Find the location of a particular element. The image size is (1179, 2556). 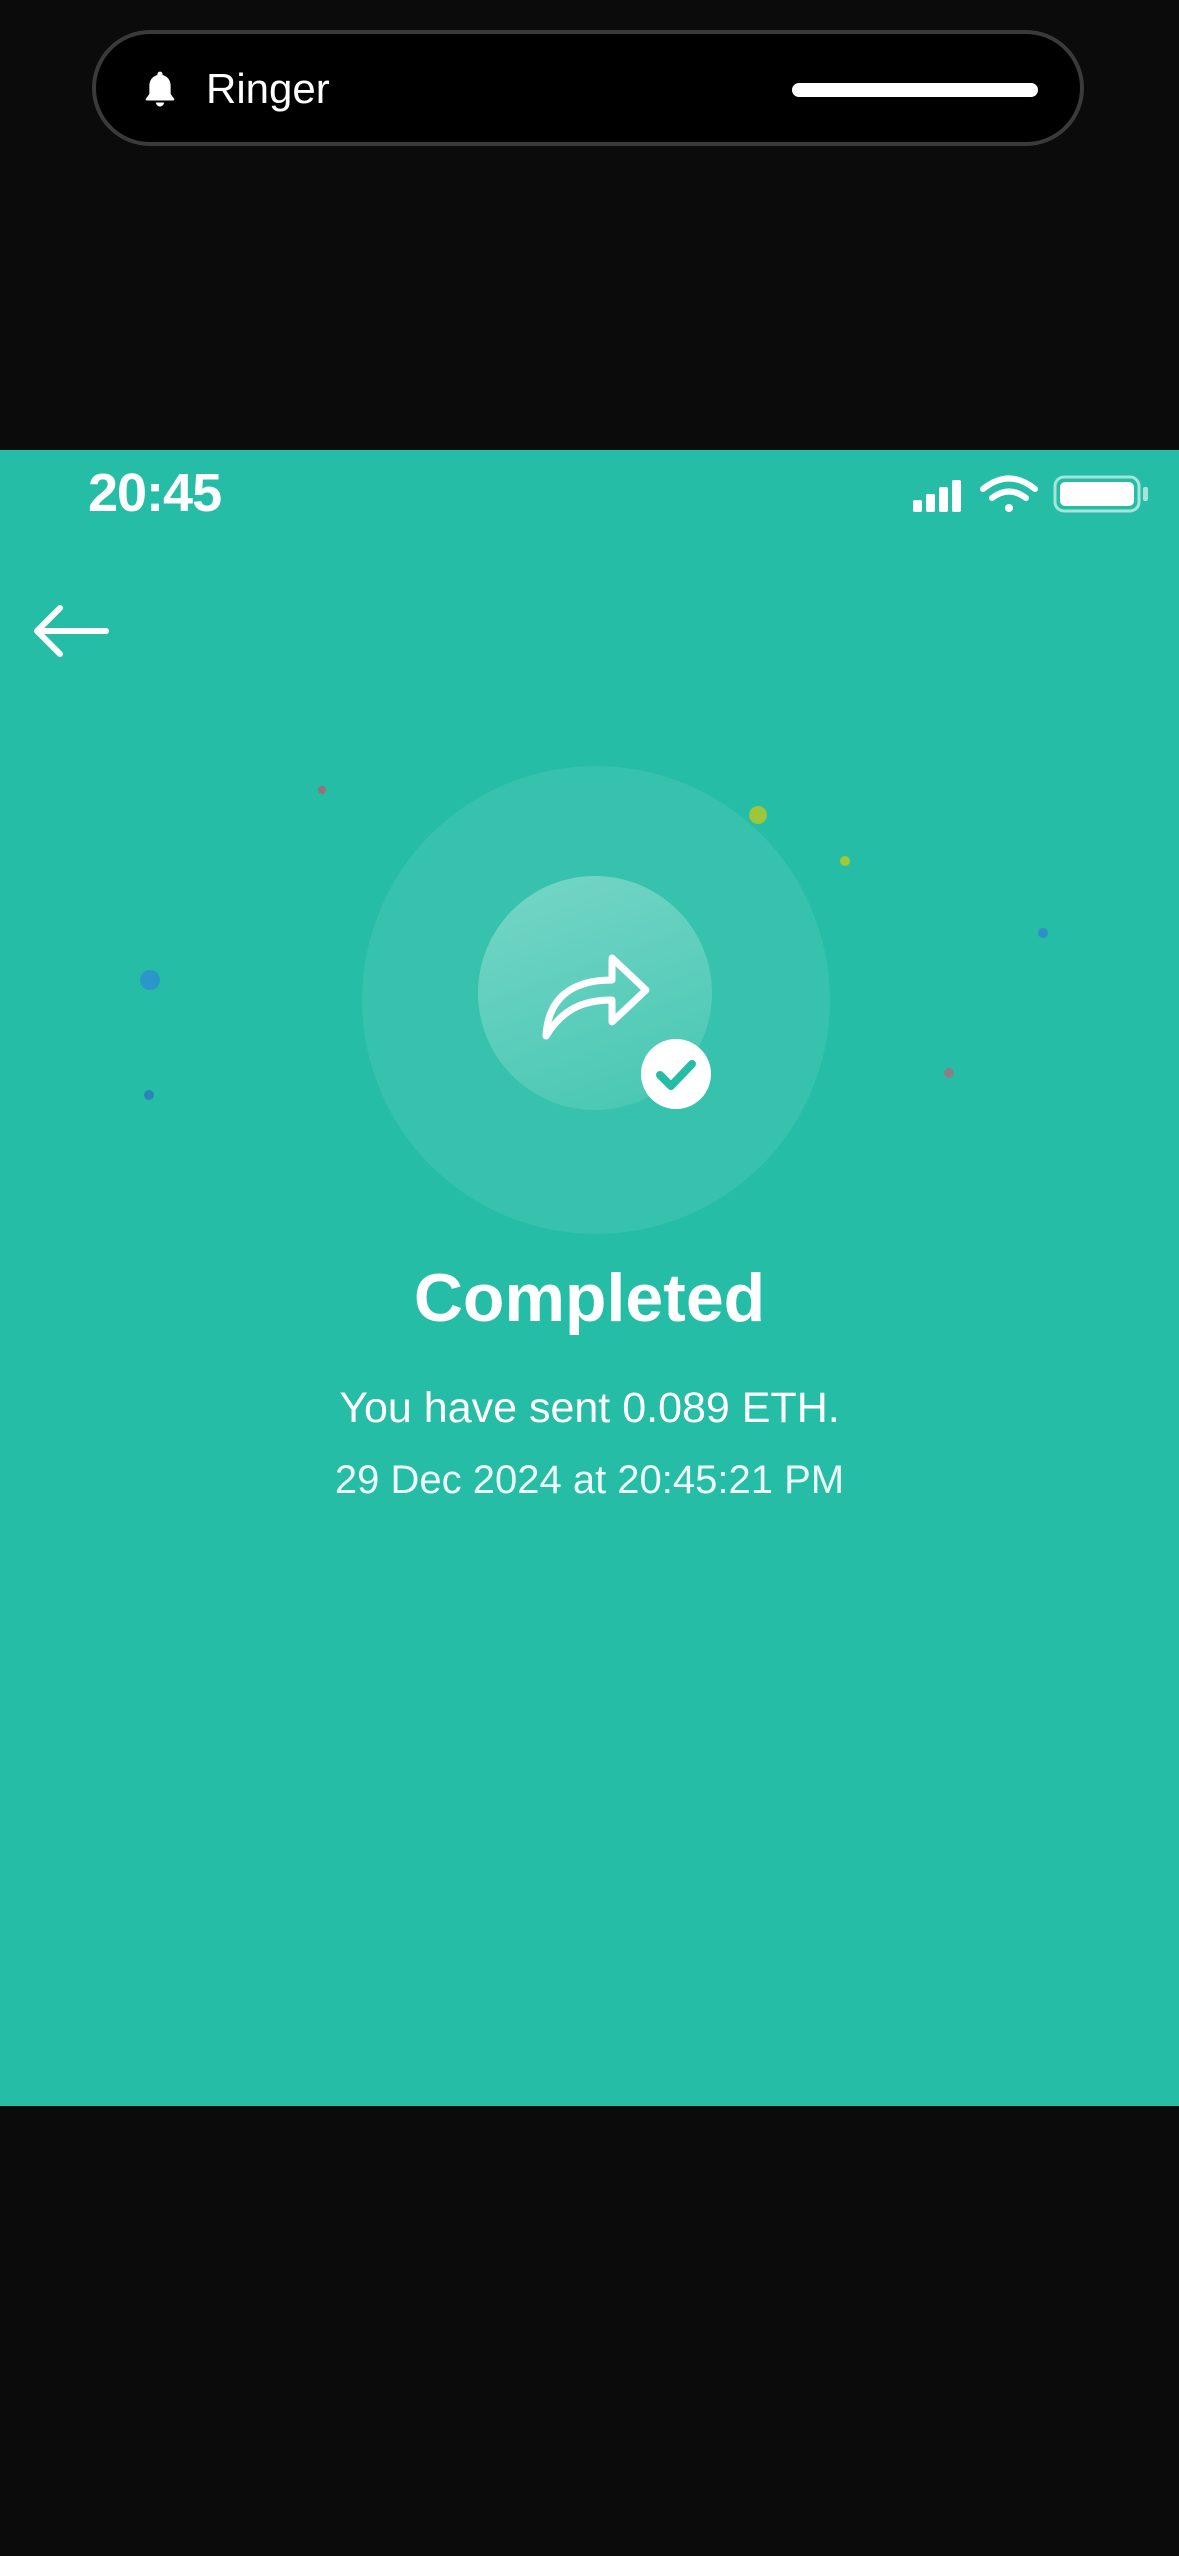

arrow-left-icon is located at coordinates (71, 631).